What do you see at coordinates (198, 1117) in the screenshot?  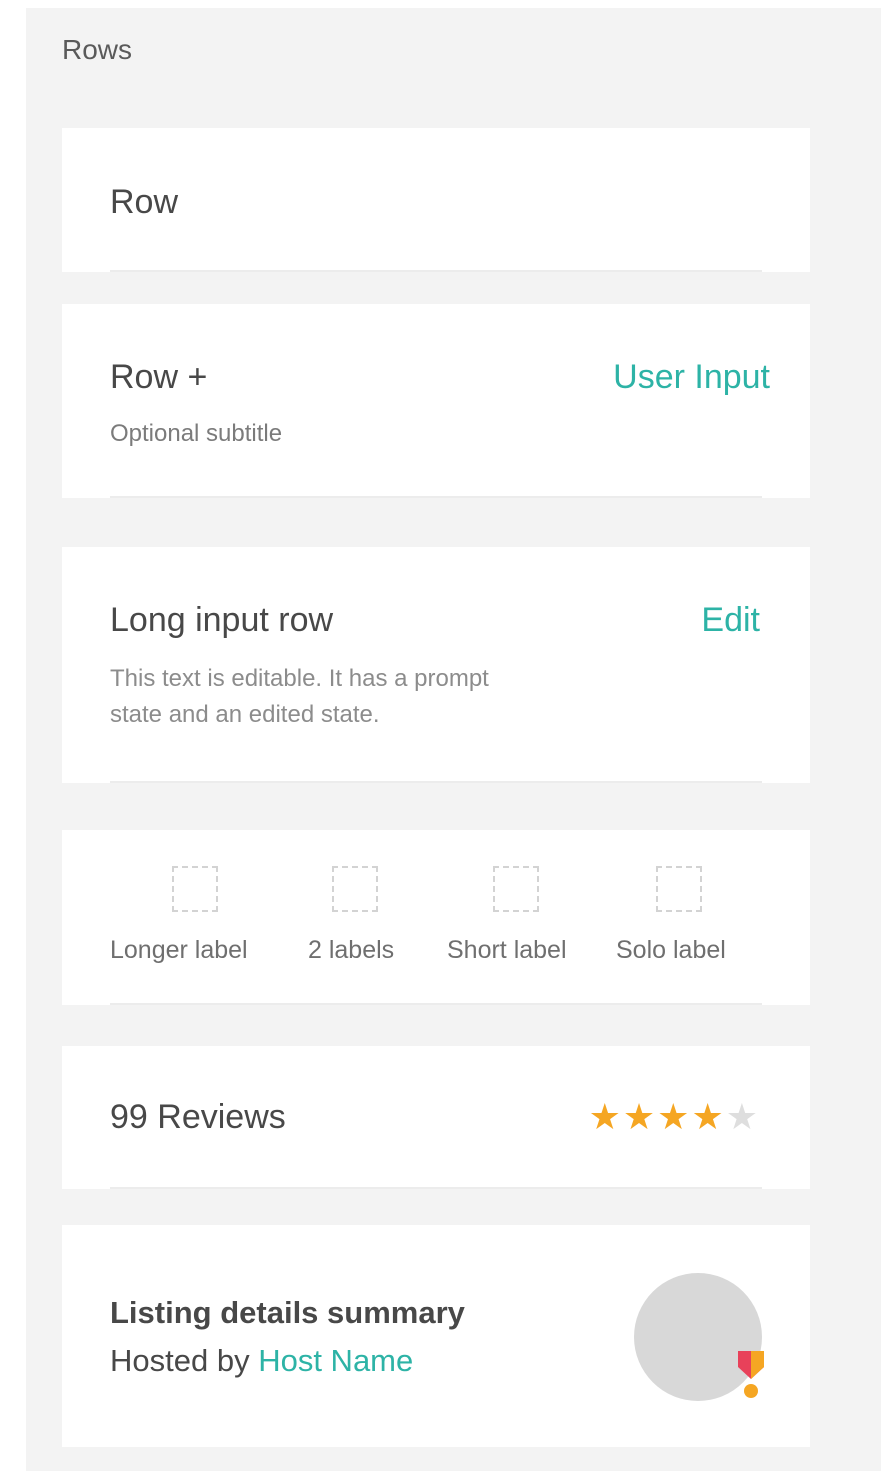 I see `reviews-label: 99 Reviews` at bounding box center [198, 1117].